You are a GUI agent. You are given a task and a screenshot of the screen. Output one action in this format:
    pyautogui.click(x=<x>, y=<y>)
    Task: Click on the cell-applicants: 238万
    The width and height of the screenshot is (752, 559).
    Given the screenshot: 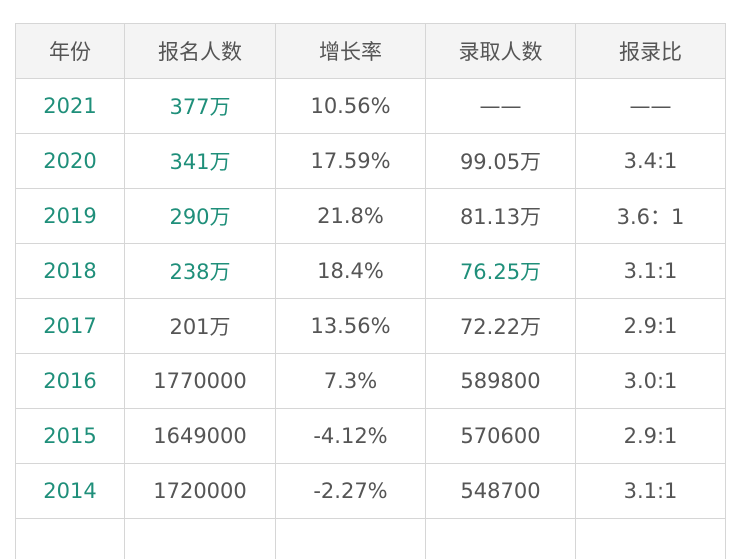 What is the action you would take?
    pyautogui.click(x=200, y=271)
    